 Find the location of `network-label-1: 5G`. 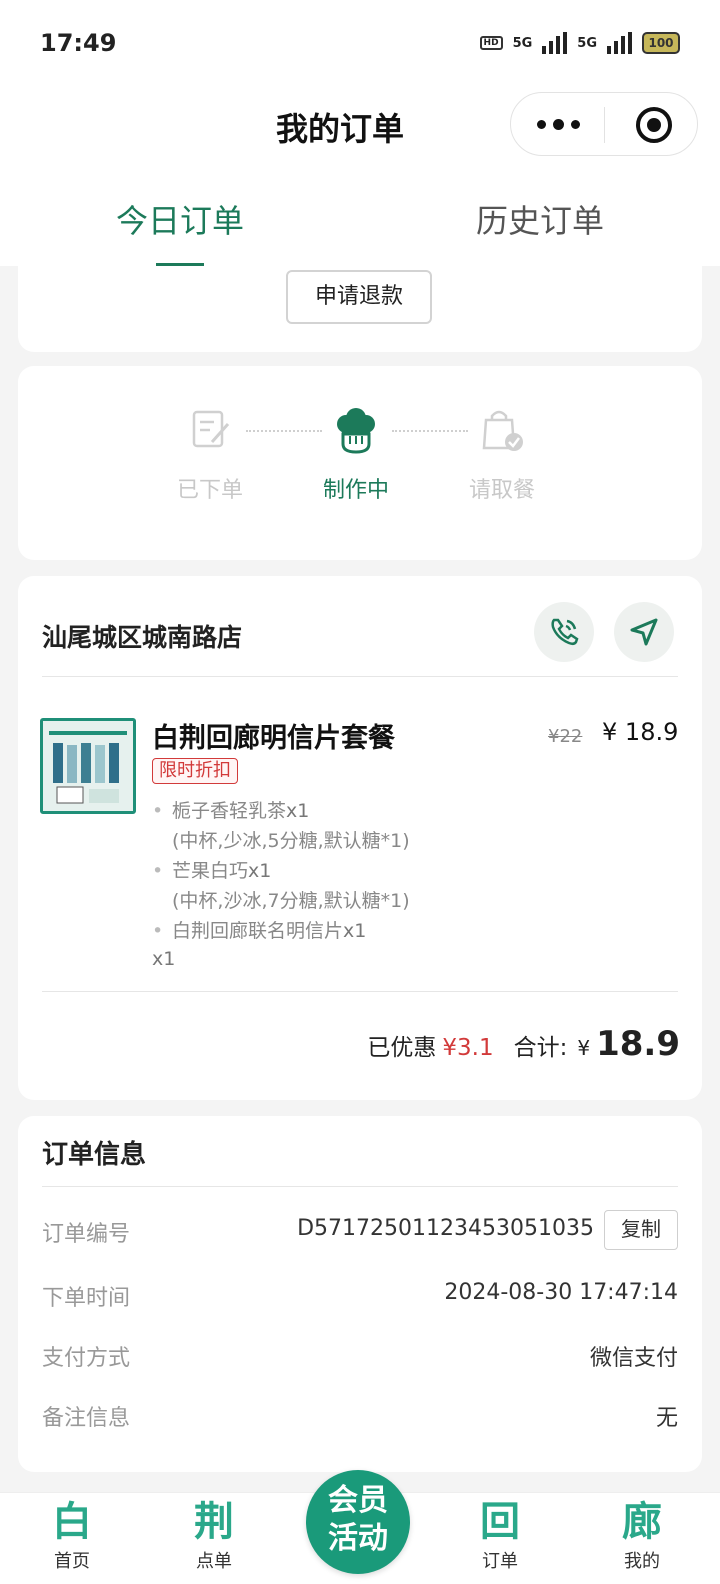

network-label-1: 5G is located at coordinates (522, 43).